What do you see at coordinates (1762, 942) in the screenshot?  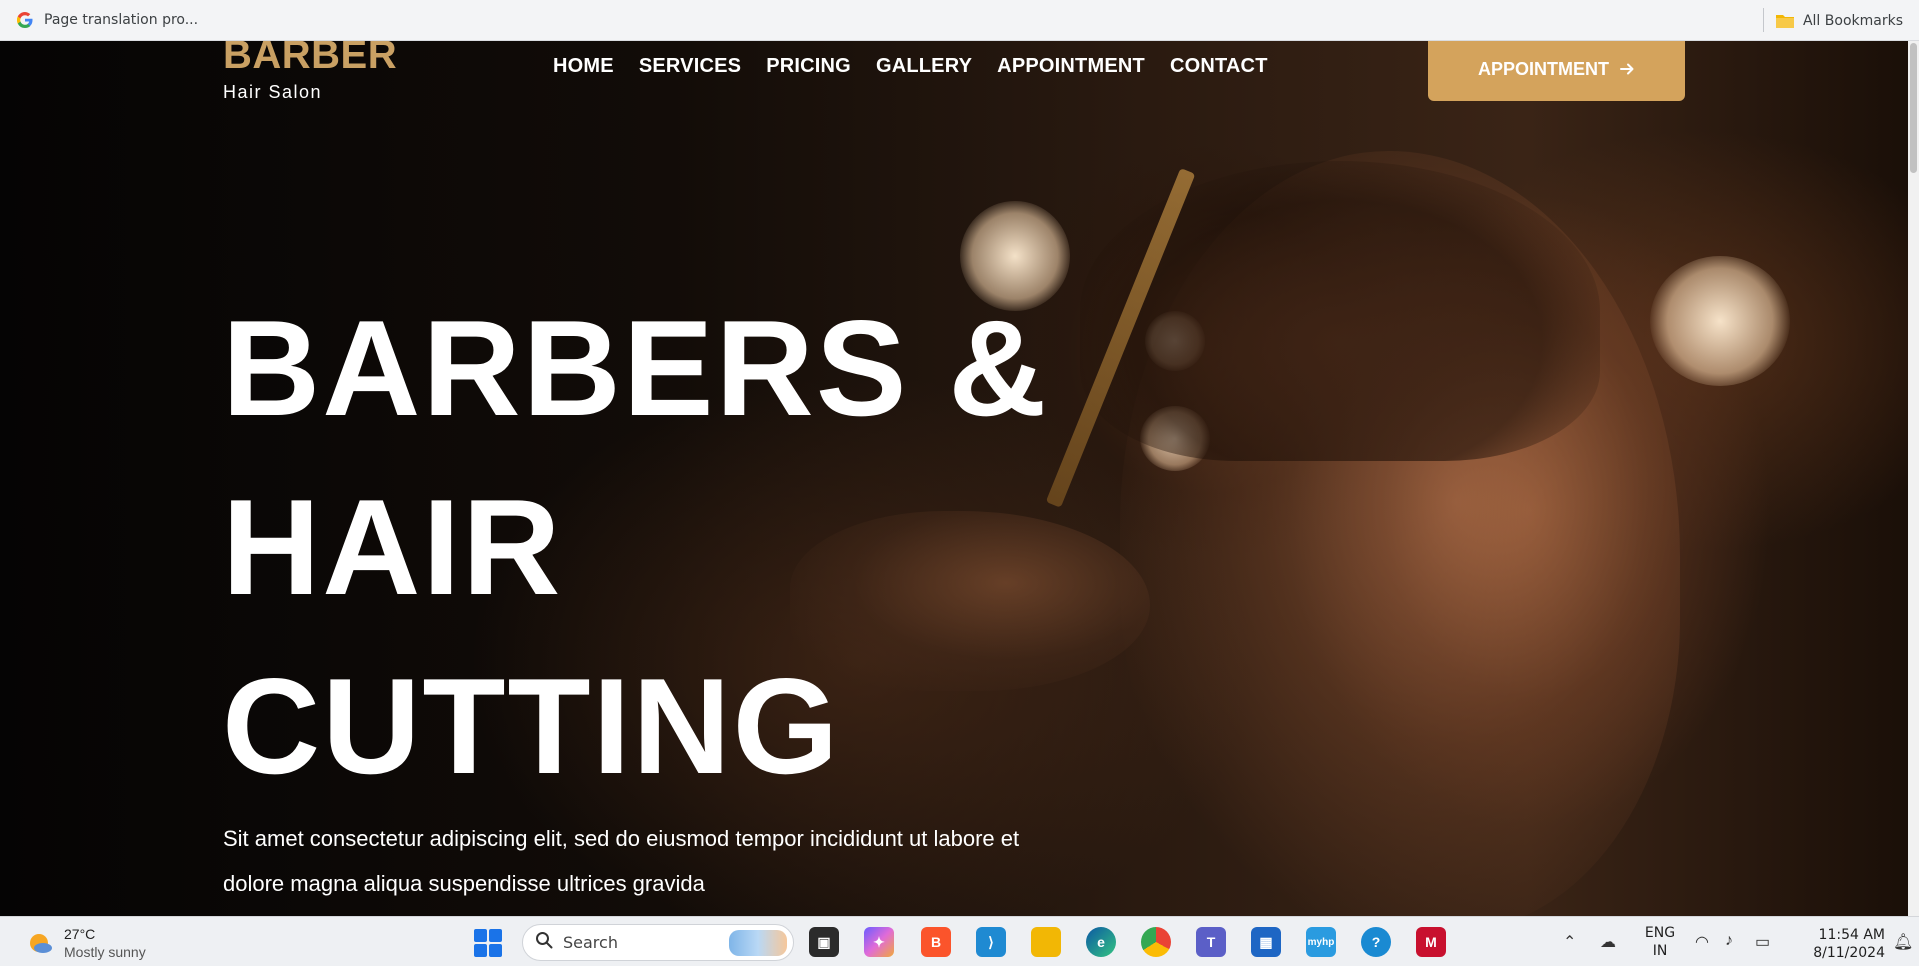 I see `battery-icon: ▭` at bounding box center [1762, 942].